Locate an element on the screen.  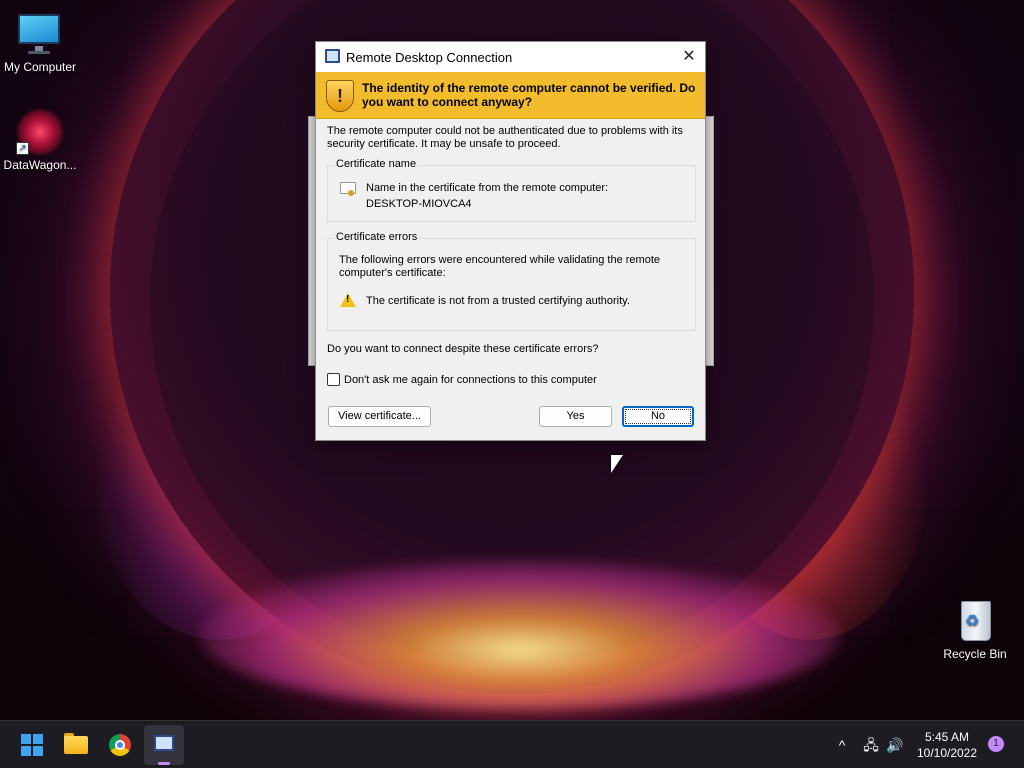
network-icon: 🖧 is located at coordinates (871, 744).